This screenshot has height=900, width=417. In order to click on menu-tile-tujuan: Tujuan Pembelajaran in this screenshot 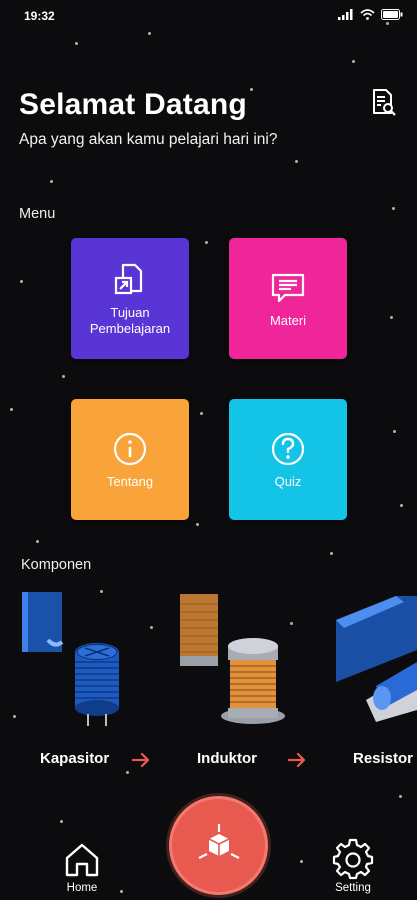, I will do `click(130, 298)`.